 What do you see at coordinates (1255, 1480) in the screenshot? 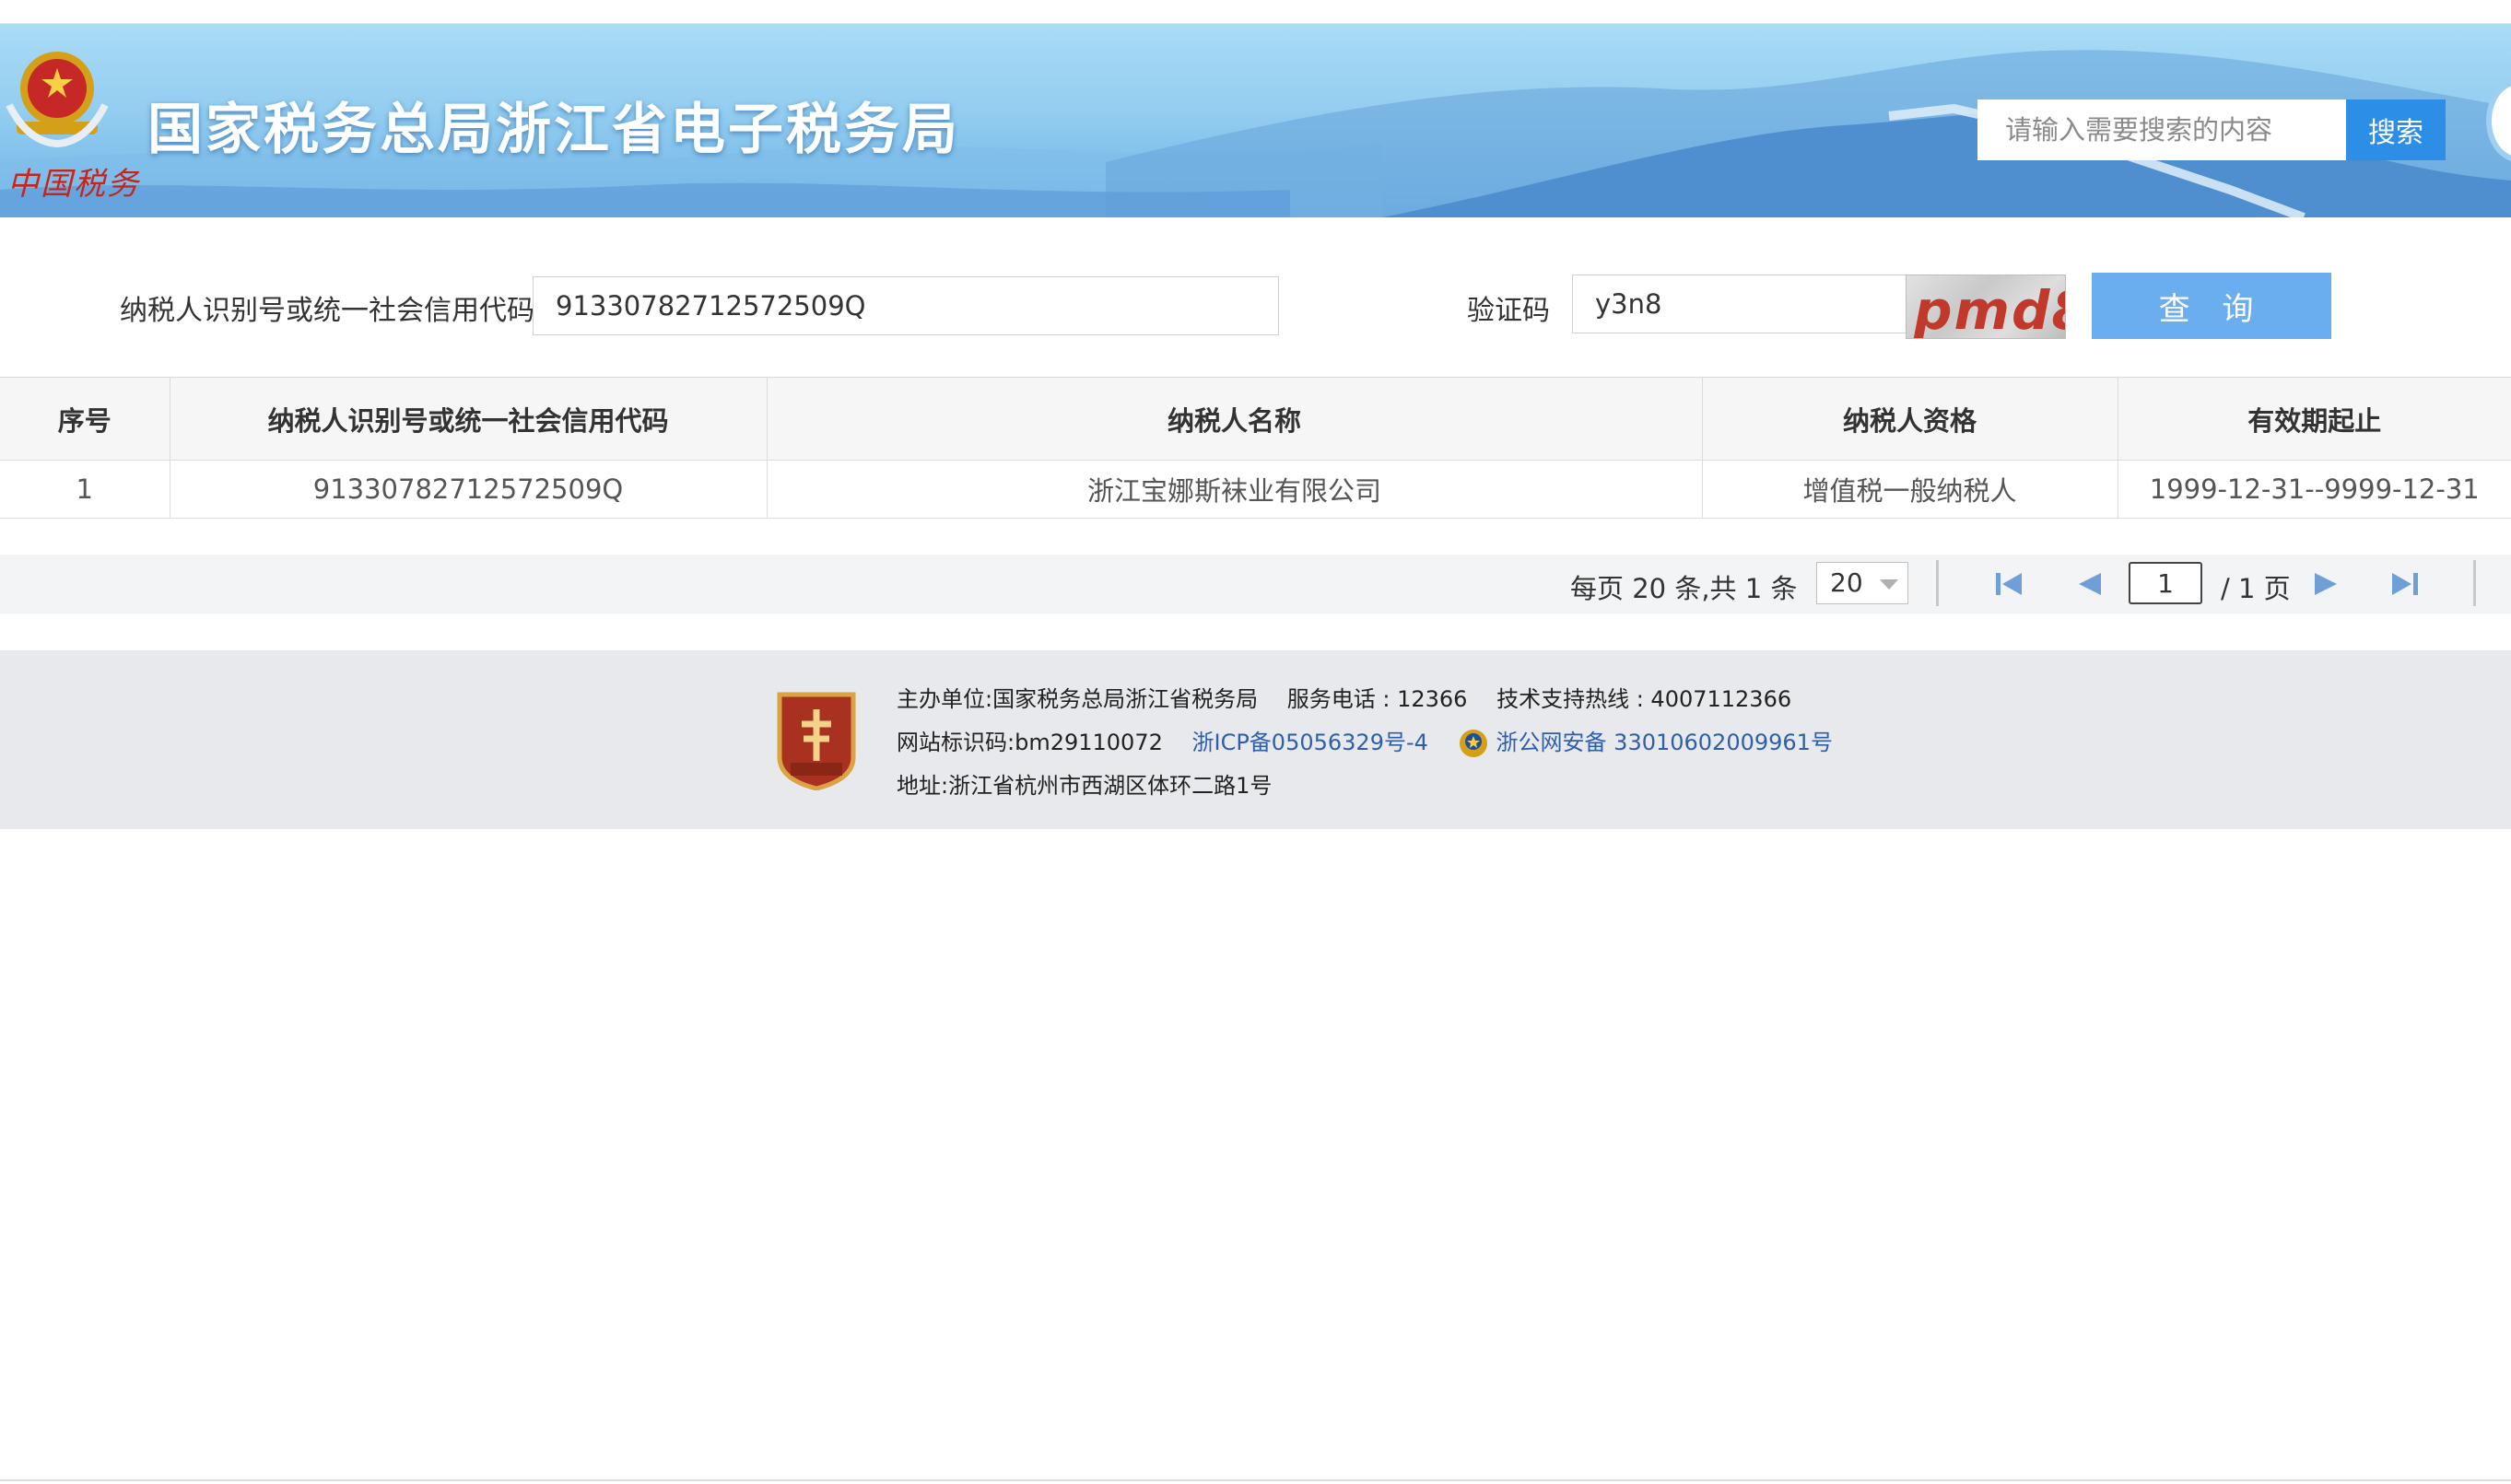
I see `page-bottom-border` at bounding box center [1255, 1480].